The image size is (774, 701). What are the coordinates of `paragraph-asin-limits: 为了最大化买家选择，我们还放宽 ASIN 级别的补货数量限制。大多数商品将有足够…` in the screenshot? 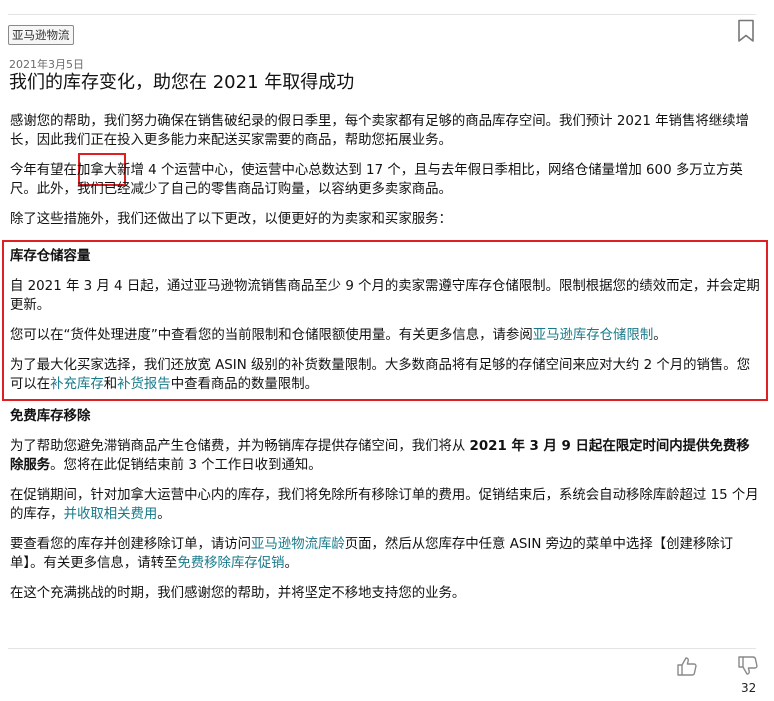 It's located at (385, 375).